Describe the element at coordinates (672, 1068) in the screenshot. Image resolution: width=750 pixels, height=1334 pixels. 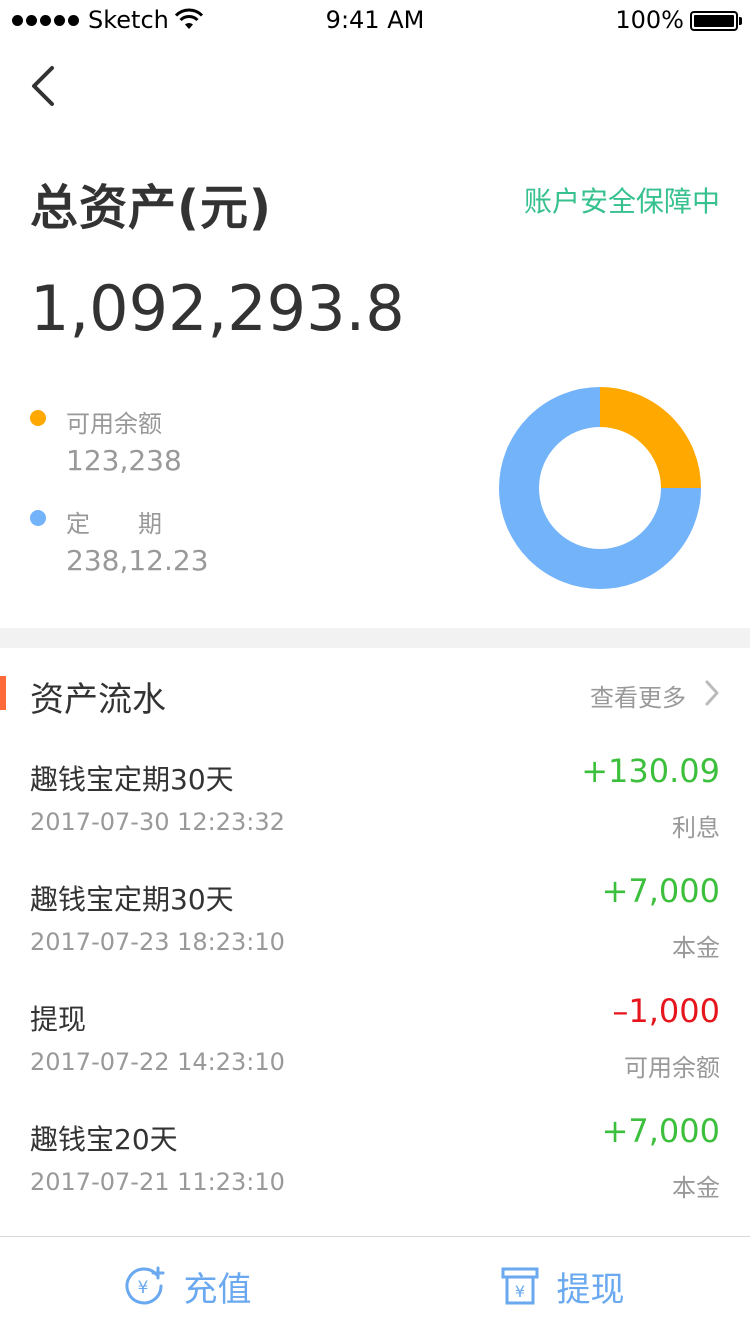
I see `transaction-type: 可用余额` at that location.